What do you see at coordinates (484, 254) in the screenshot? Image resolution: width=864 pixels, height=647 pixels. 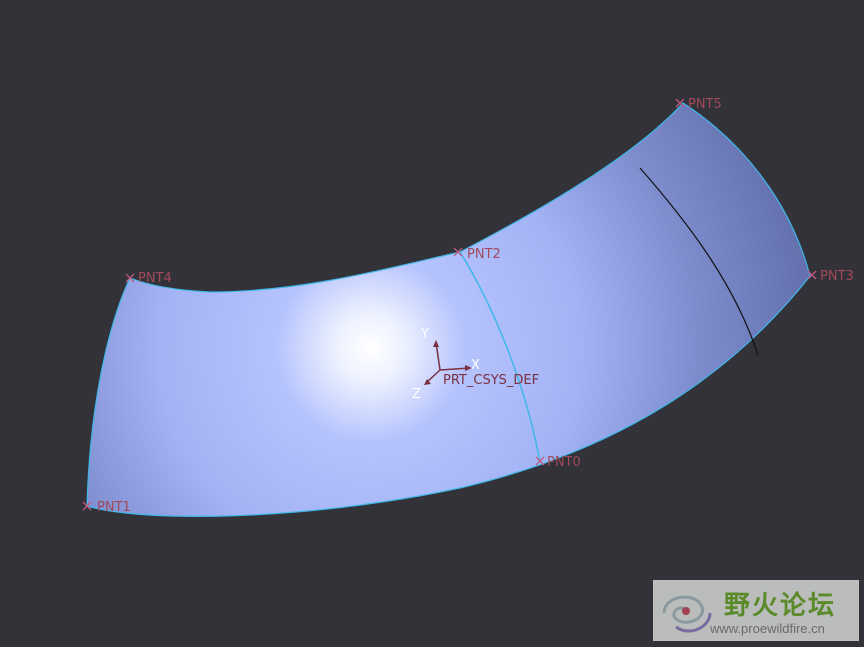 I see `datum-point-label: PNT2` at bounding box center [484, 254].